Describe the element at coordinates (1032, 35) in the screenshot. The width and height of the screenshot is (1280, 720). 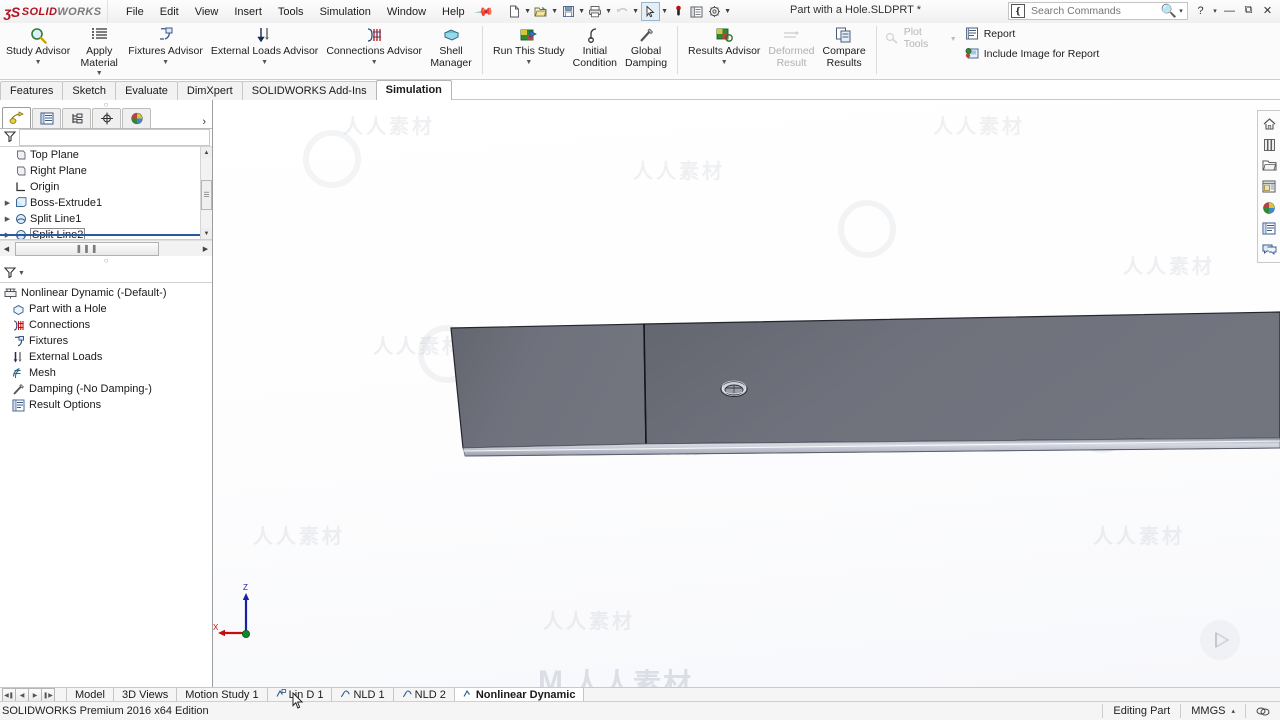
I see `report-button: Report` at that location.